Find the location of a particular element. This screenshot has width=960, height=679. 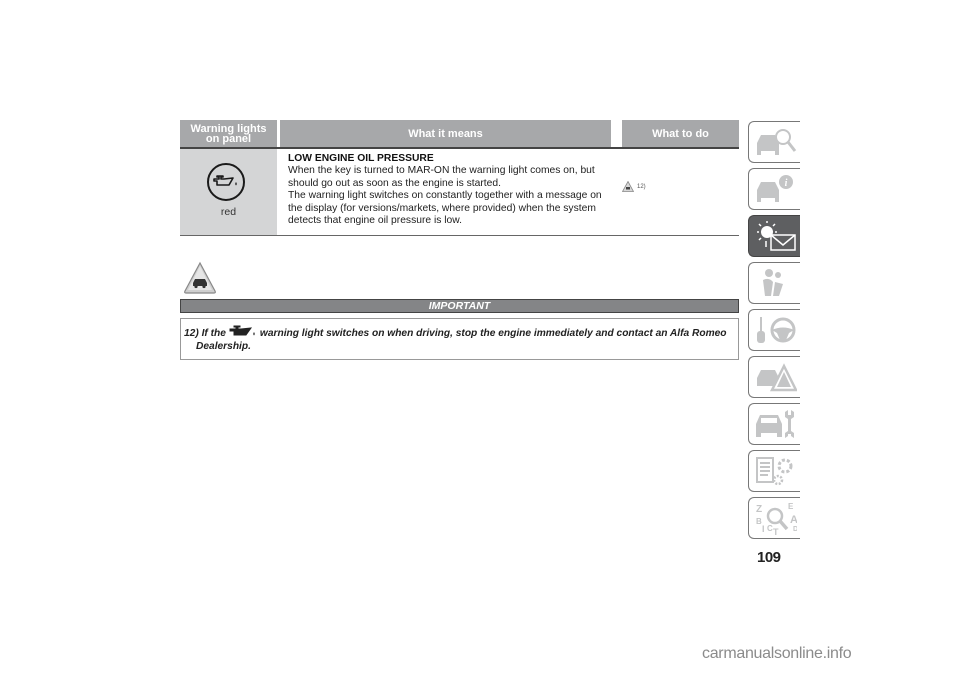

alphabet-magnifier-icon: Z E B A D I C T is located at coordinates (776, 518).